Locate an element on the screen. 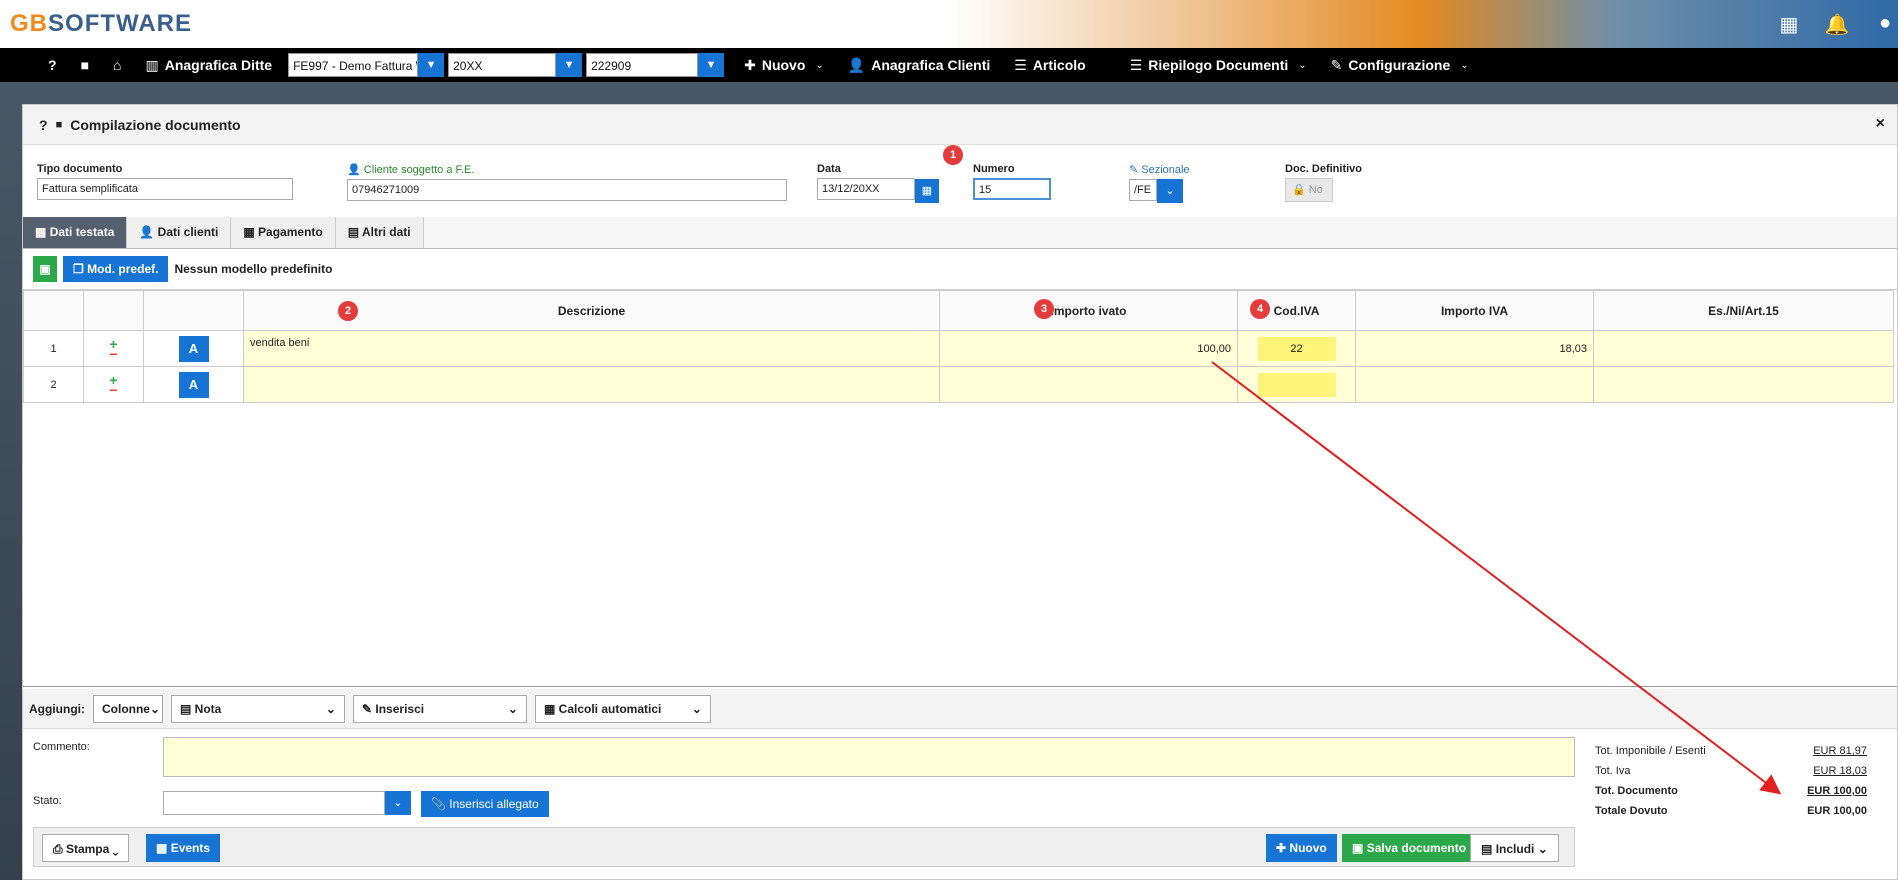 The image size is (1898, 880). help-icon: ? is located at coordinates (43, 125).